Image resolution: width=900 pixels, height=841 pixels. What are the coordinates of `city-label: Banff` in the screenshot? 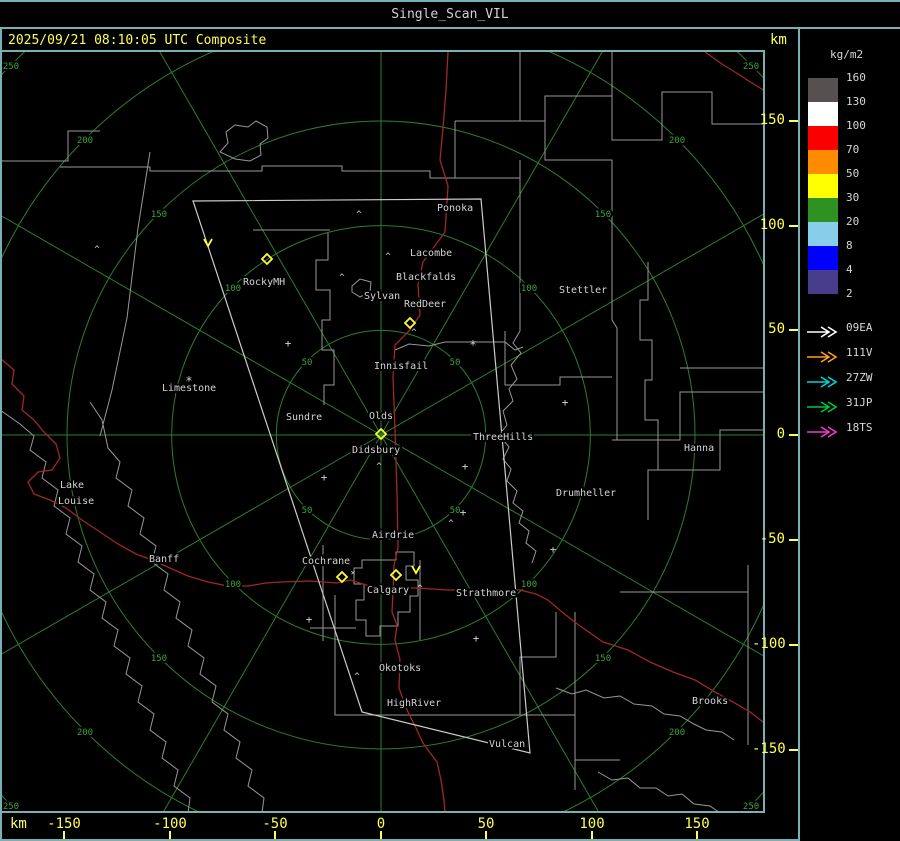 It's located at (164, 559).